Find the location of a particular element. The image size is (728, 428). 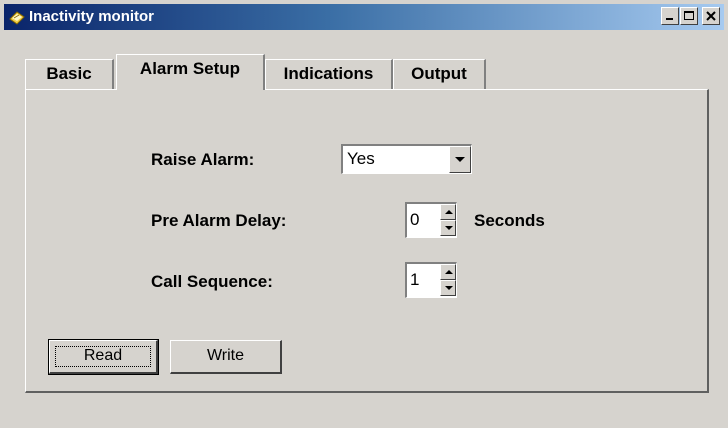

tab-basic: Basic is located at coordinates (69, 74).